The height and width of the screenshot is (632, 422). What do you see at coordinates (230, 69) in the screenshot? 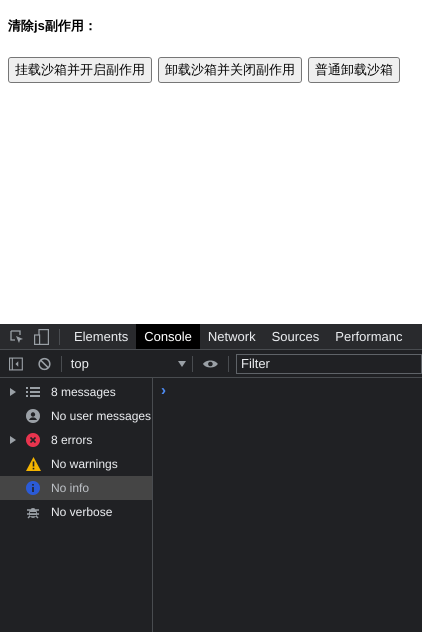
I see `action-button: 卸载沙箱并关闭副作用` at bounding box center [230, 69].